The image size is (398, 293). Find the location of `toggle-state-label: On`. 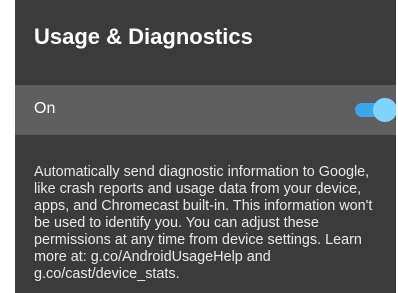

toggle-state-label: On is located at coordinates (45, 108).